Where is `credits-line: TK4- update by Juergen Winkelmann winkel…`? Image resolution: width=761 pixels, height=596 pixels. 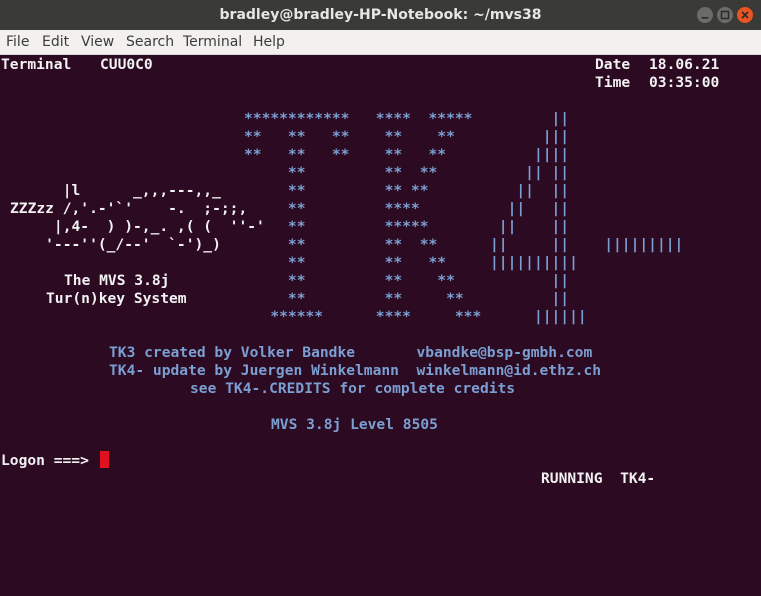
credits-line: TK4- update by Juergen Winkelmann winkel… is located at coordinates (355, 370).